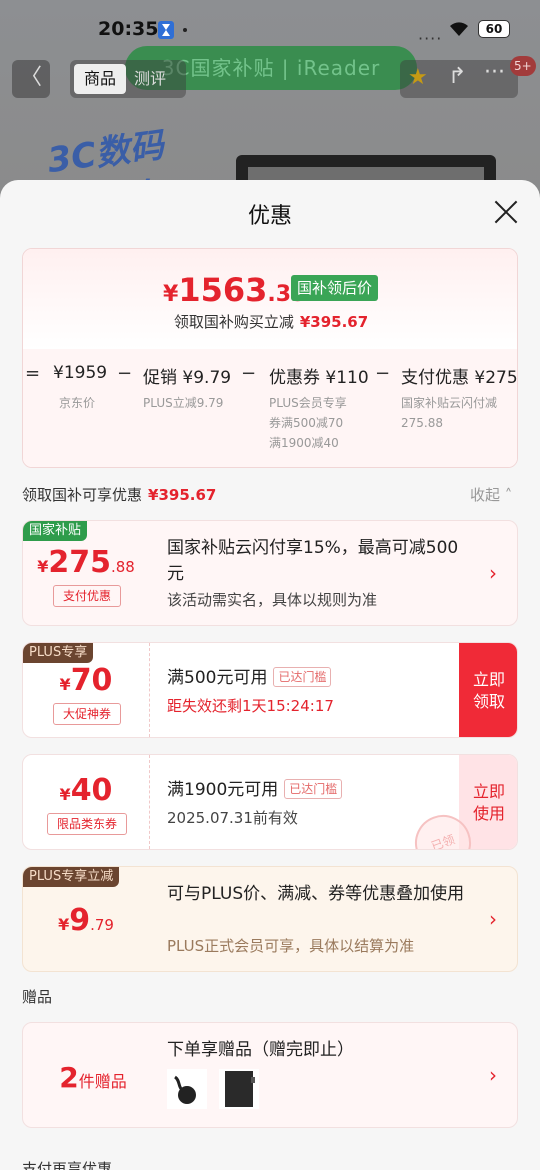  I want to click on gift-title: 下单享赠品（赠完即止）, so click(260, 1050).